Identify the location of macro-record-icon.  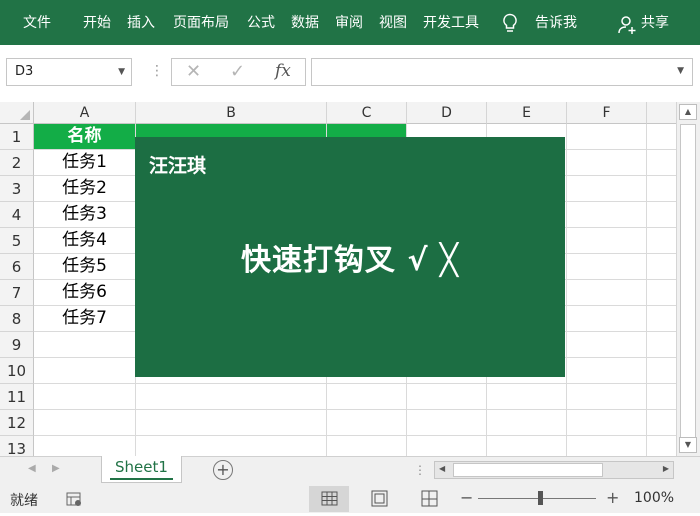
(74, 501).